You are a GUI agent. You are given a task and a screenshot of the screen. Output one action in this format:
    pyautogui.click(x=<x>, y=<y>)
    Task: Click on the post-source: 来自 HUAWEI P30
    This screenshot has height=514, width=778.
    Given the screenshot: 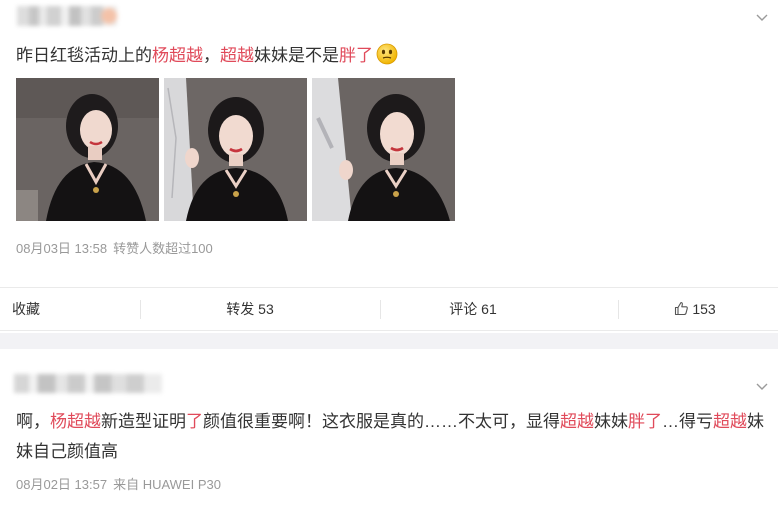 What is the action you would take?
    pyautogui.click(x=167, y=484)
    